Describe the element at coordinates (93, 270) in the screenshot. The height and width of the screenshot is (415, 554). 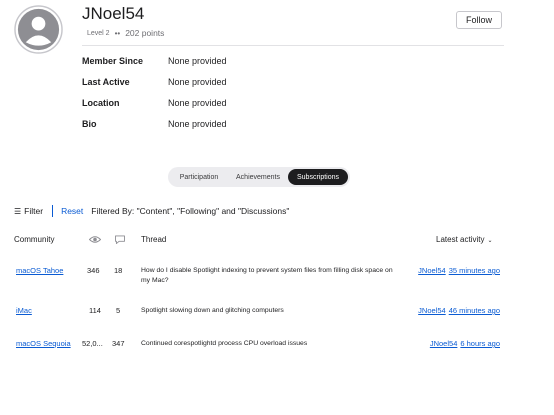
I see `row1-views: 346` at that location.